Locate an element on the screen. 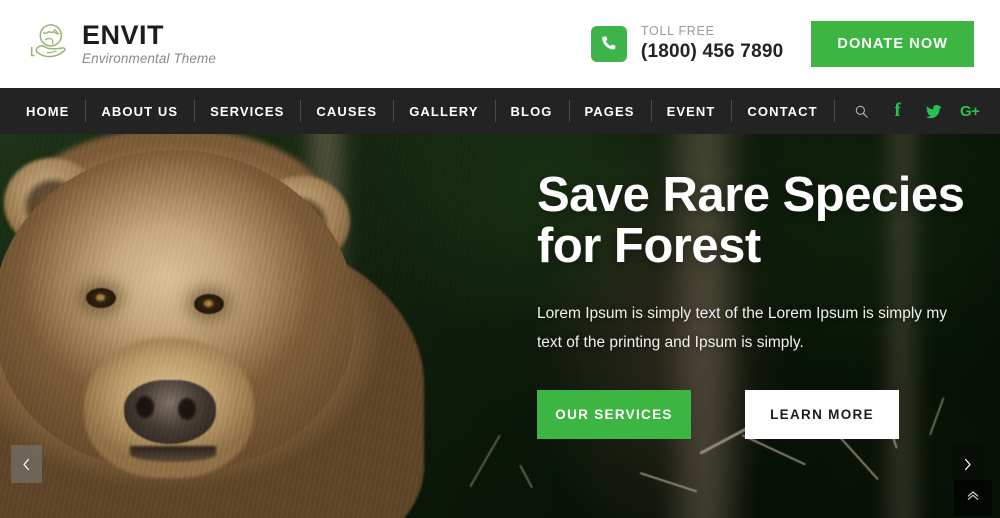 This screenshot has height=518, width=1000. brand-logo: ENVIT Environmental Theme is located at coordinates (120, 43).